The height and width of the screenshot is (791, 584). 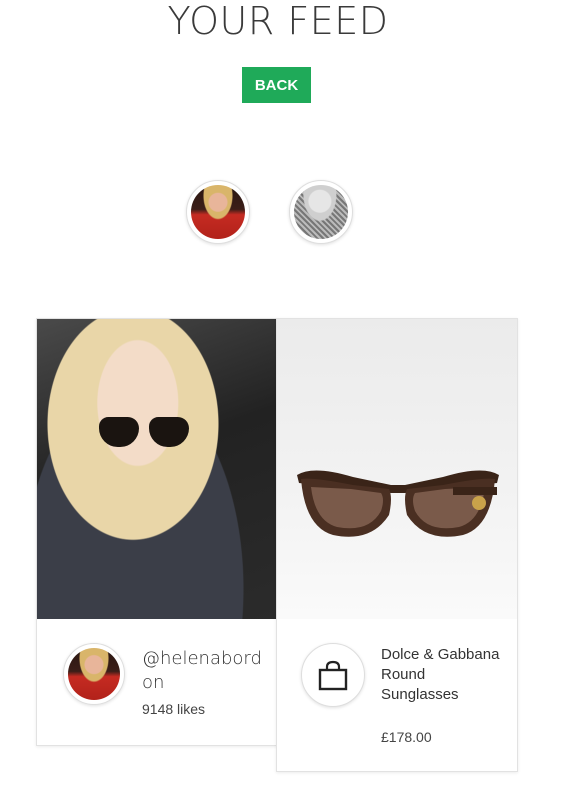 I want to click on back-button: BACK, so click(x=276, y=85).